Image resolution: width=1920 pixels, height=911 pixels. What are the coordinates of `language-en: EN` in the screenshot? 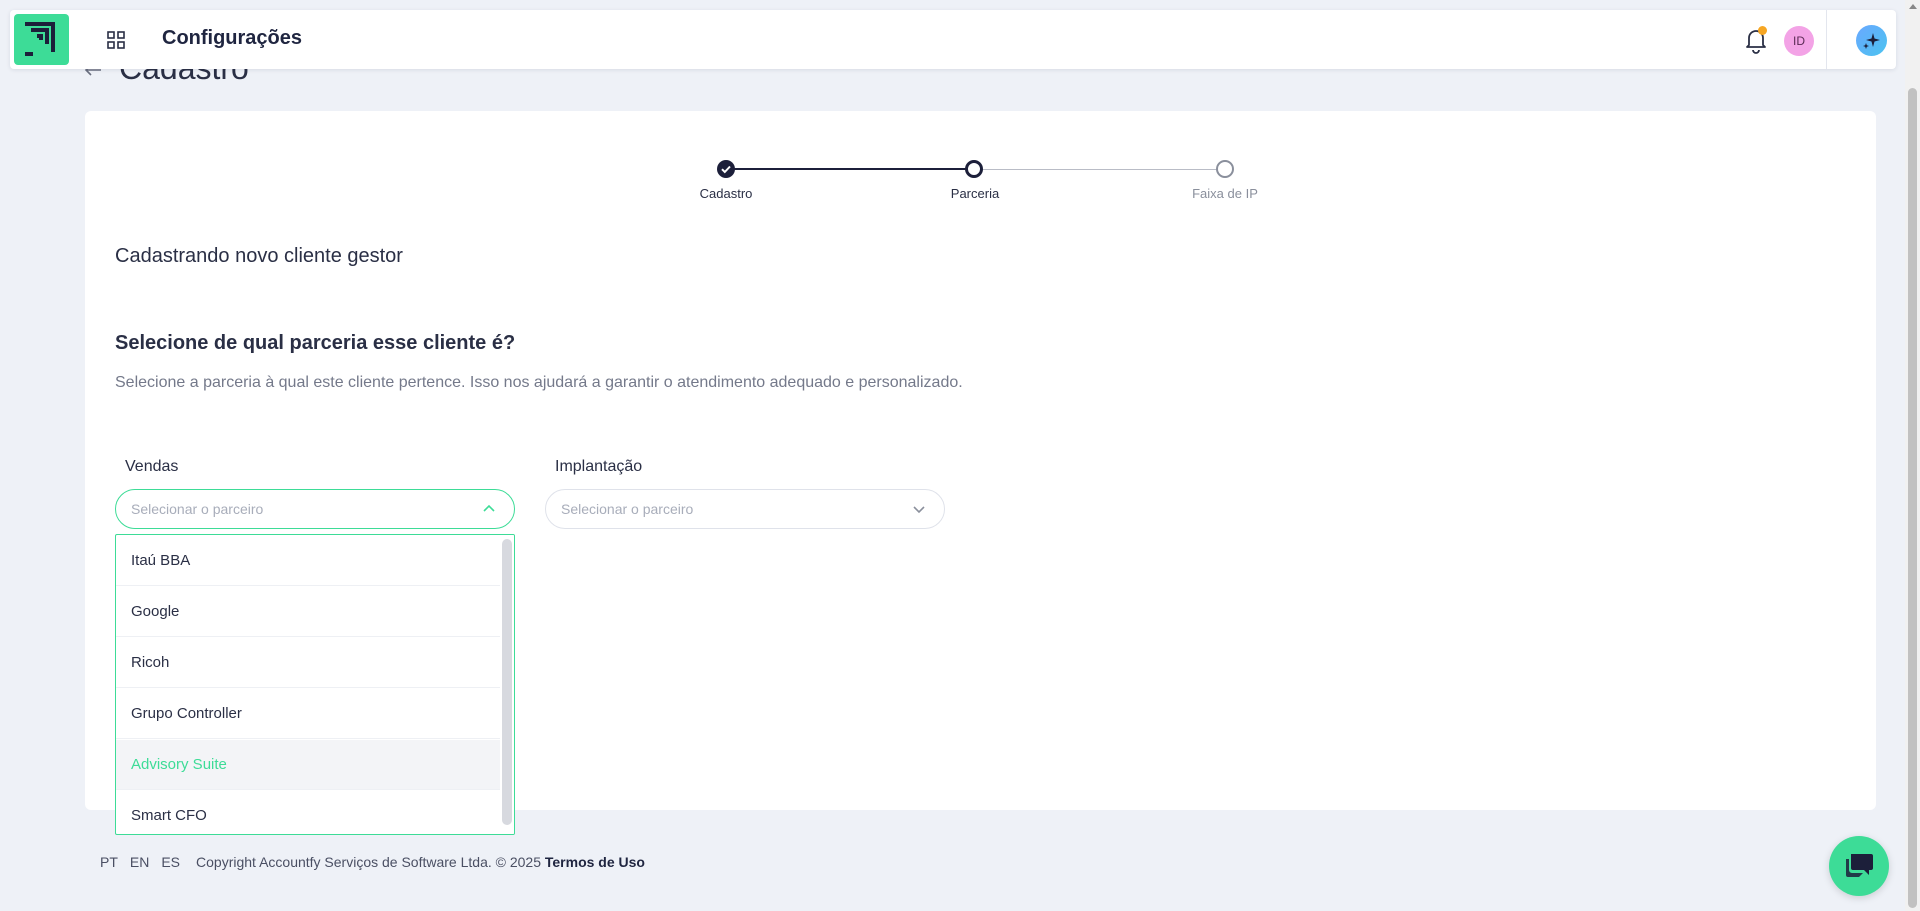 It's located at (139, 862).